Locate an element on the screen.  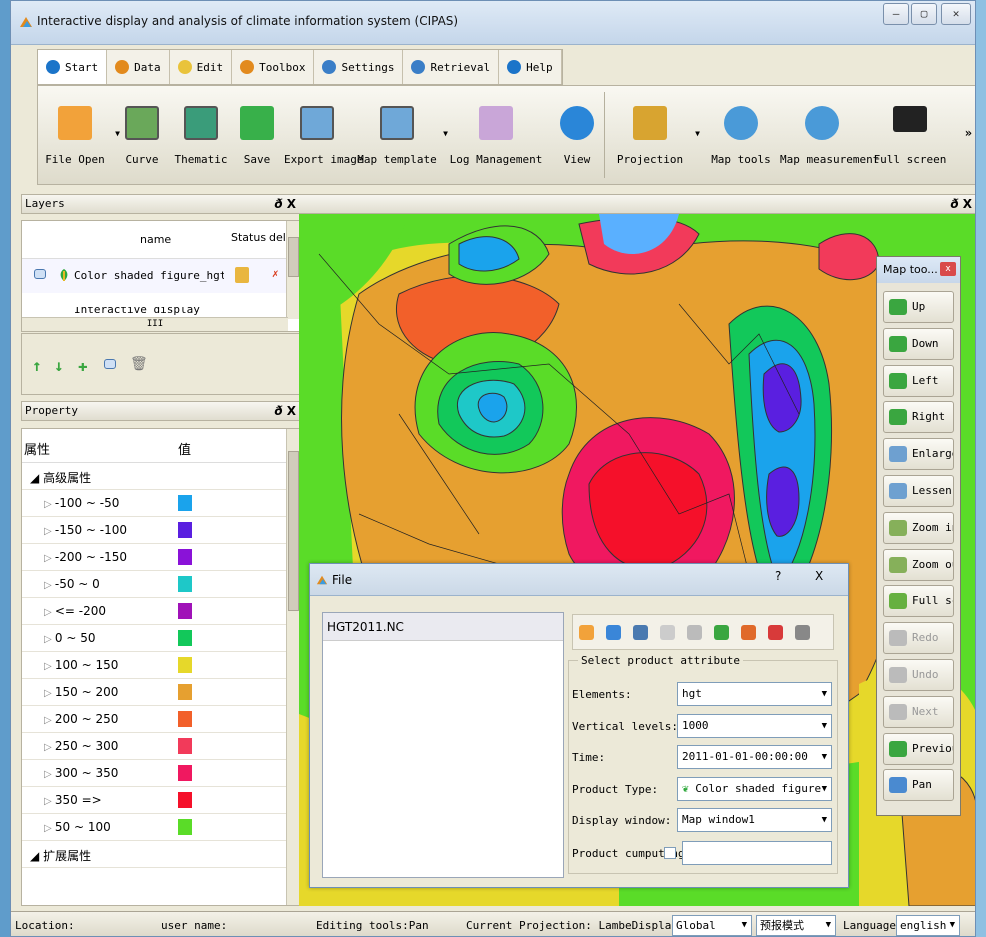
property-row: ▷ 150 ~ 200 is located at coordinates (155, 692).